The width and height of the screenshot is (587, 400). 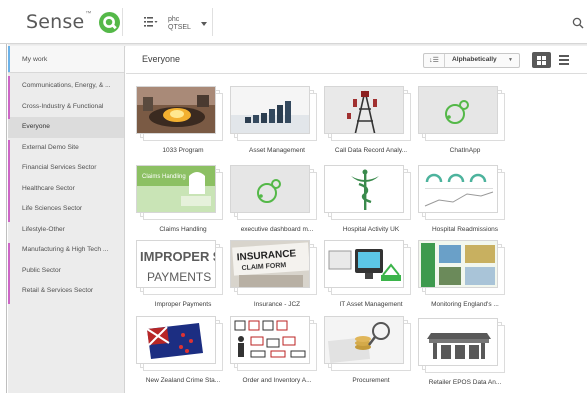 I want to click on sidebar-item-my-work: My work, so click(x=66, y=59).